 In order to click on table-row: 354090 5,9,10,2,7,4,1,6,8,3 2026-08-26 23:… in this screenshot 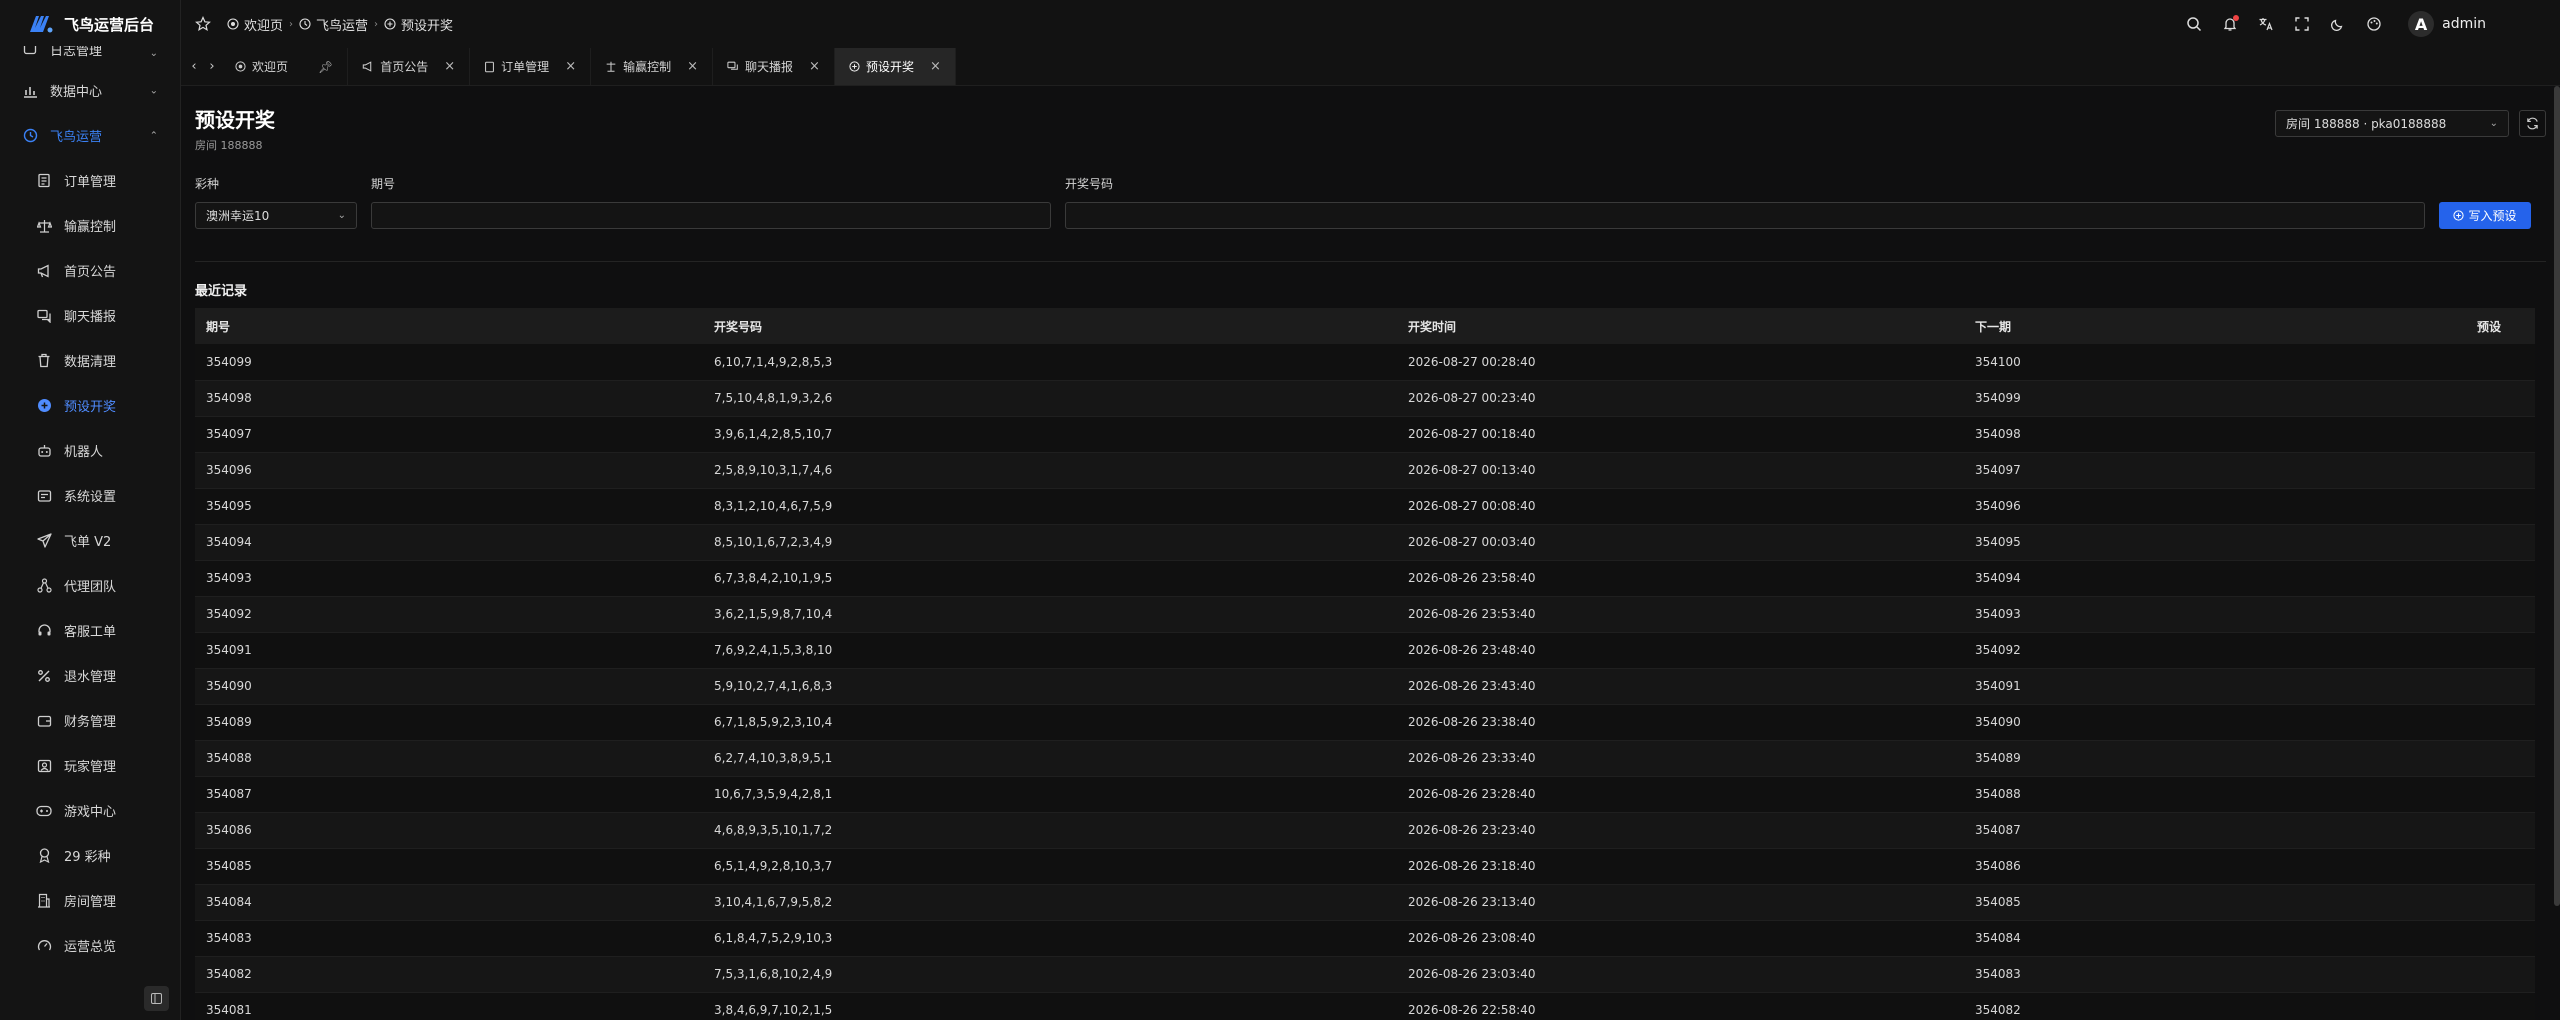, I will do `click(1365, 686)`.